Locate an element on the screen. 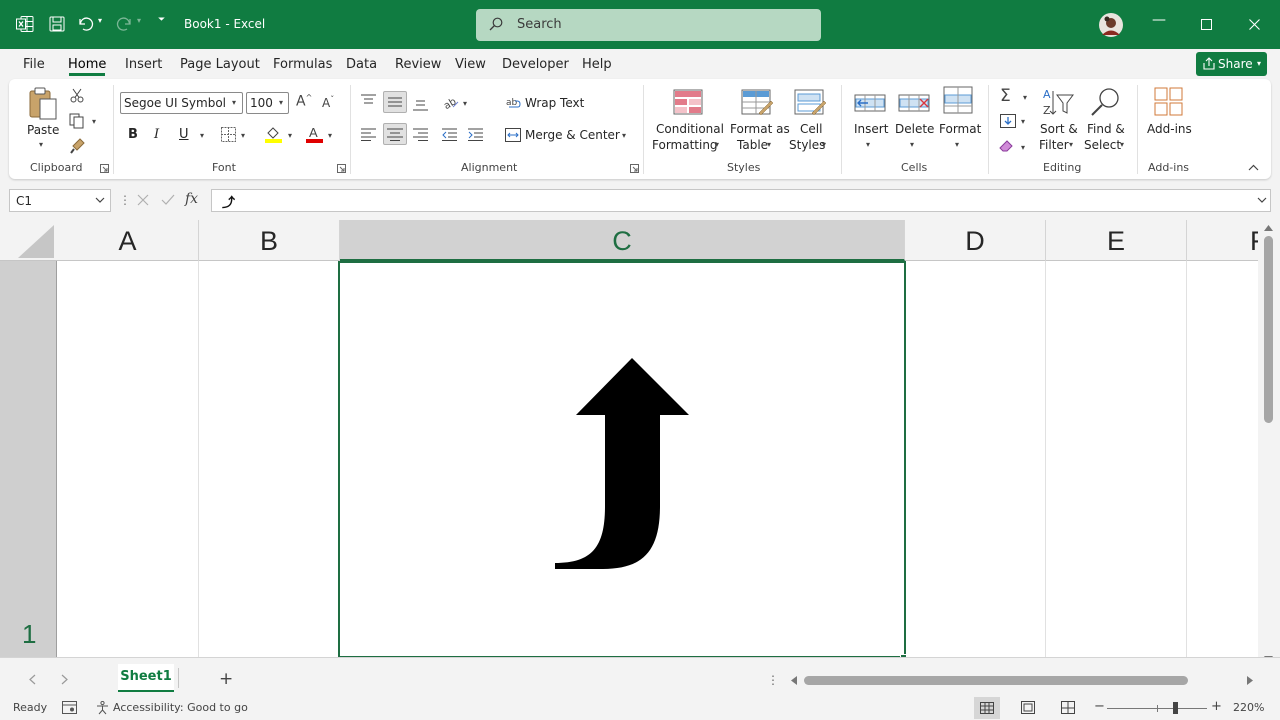 The width and height of the screenshot is (1280, 720). tab-page-layout: Page Layout is located at coordinates (220, 64).